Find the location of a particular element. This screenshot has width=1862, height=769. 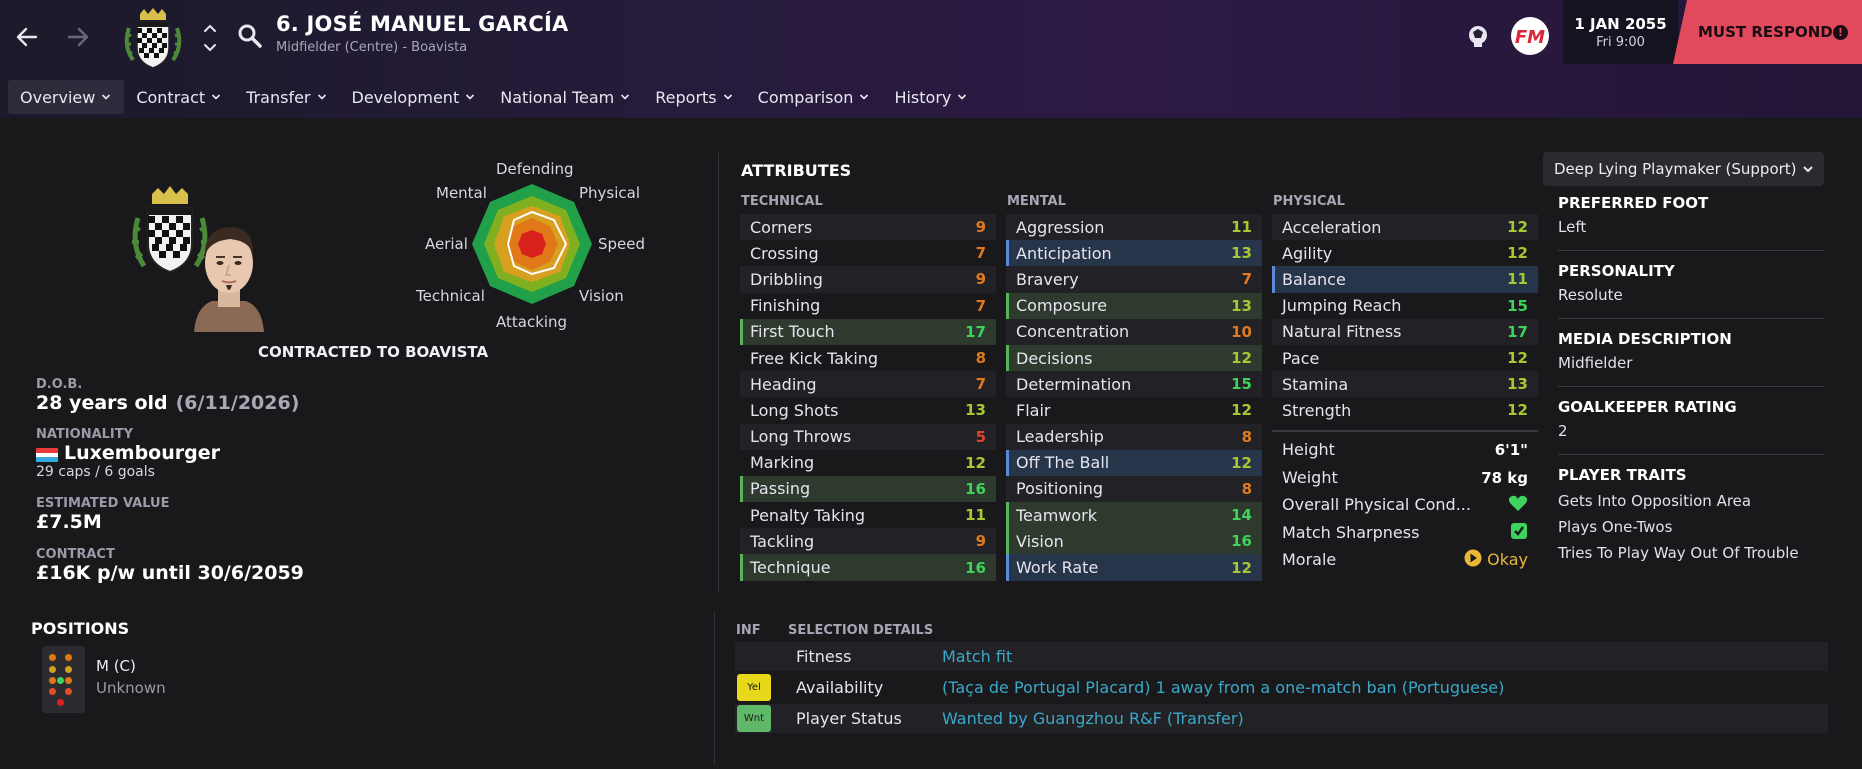

attribute-name: Work Rate is located at coordinates (1057, 568).